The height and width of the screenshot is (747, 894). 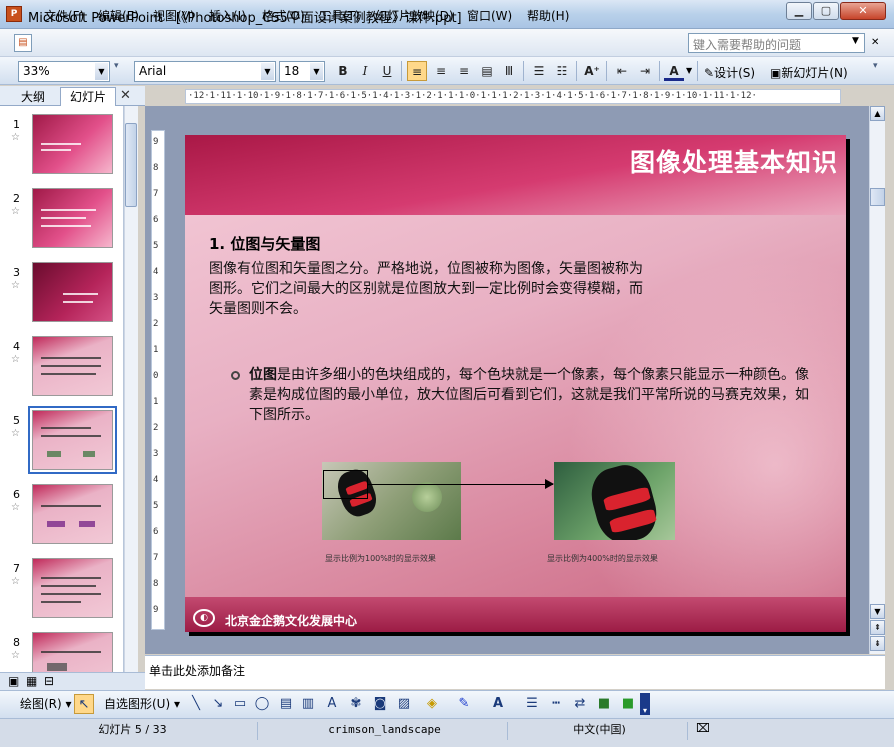 I want to click on font-color-button: A, so click(x=674, y=71).